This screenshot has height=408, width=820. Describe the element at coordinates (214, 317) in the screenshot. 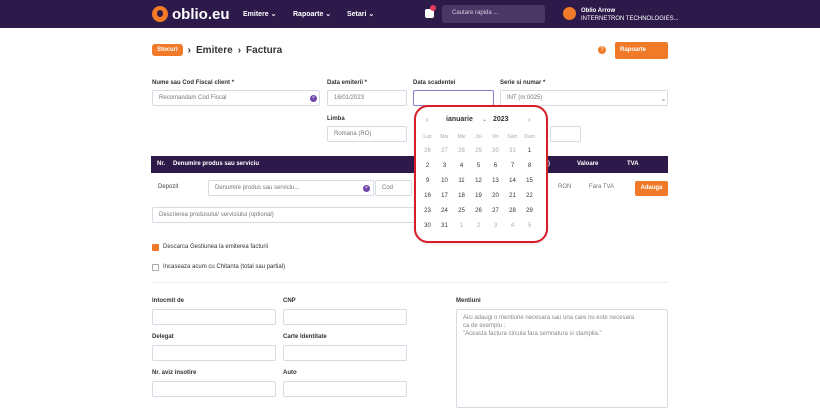

I see `prepared-input` at that location.